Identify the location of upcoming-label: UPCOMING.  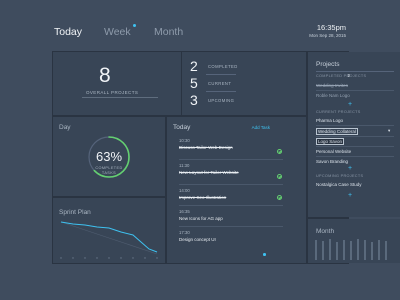
(221, 100).